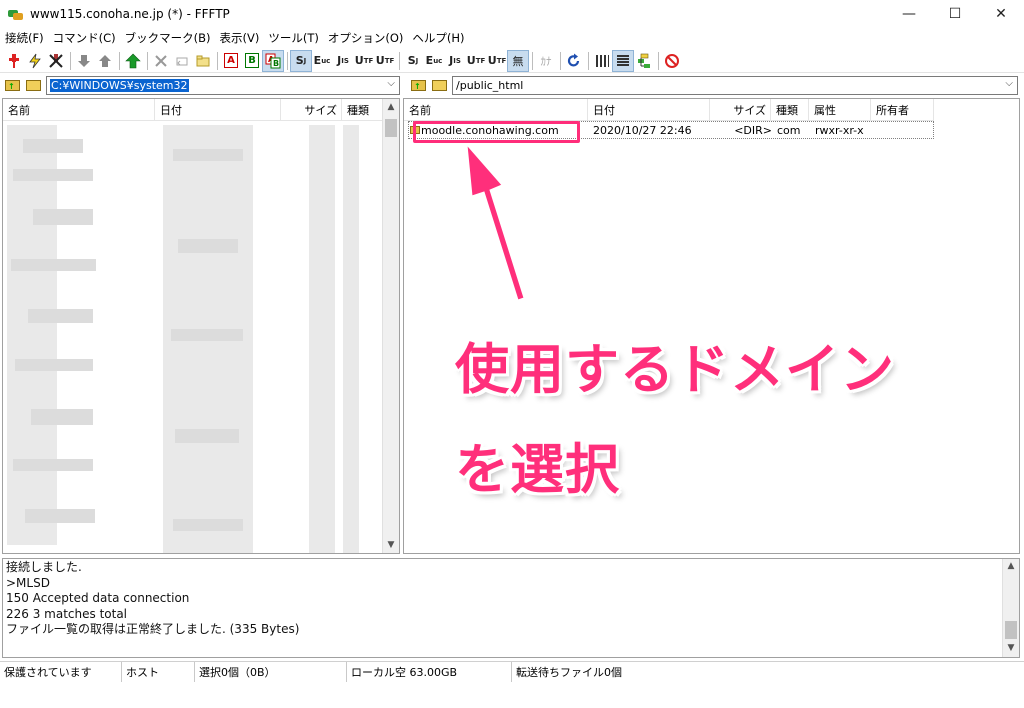 The image size is (1024, 708). Describe the element at coordinates (293, 38) in the screenshot. I see `menu-tools: ツール(T)` at that location.